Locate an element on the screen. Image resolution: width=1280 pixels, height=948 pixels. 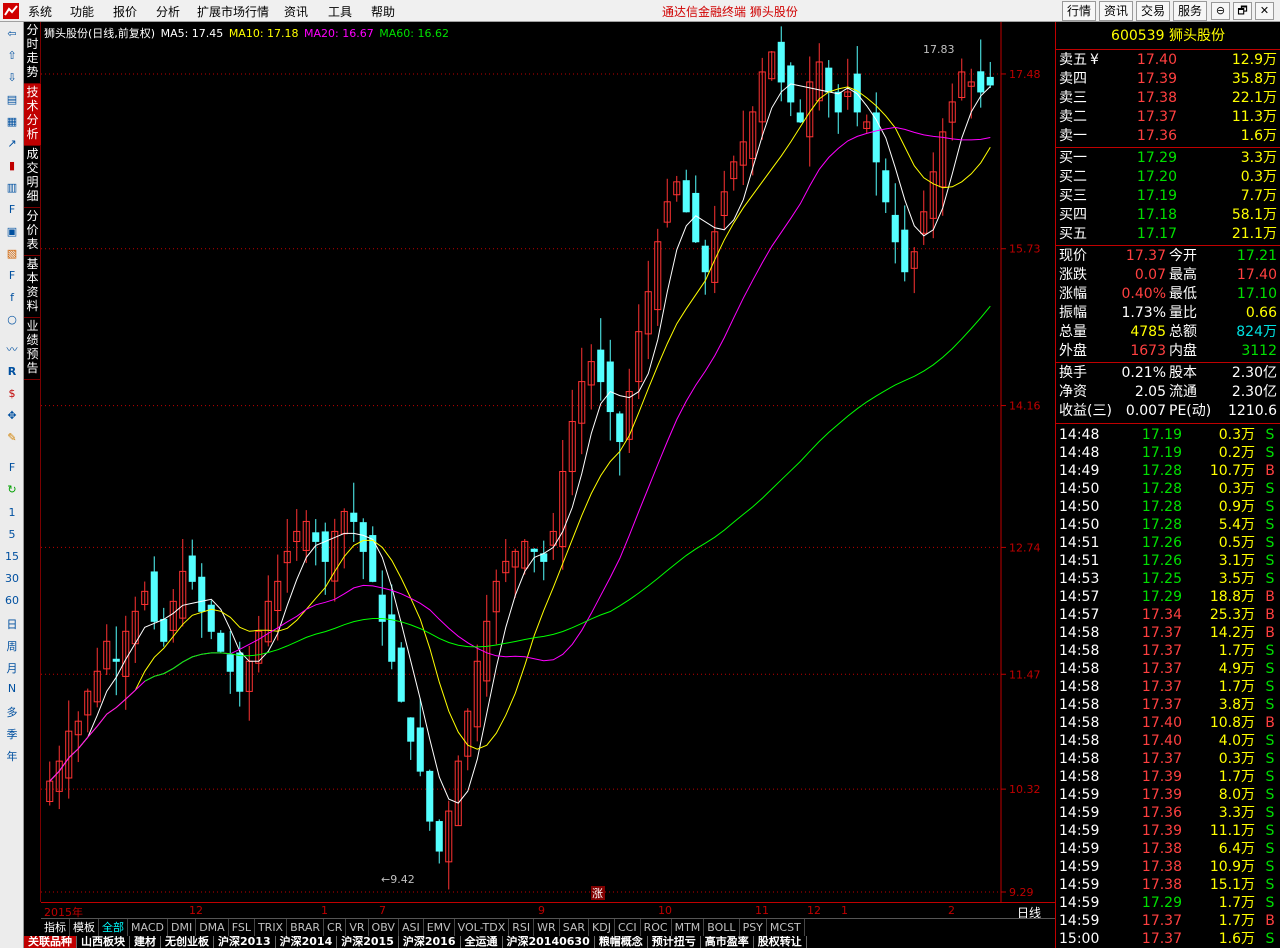
block-tab: 沪深20140630 is located at coordinates (549, 942).